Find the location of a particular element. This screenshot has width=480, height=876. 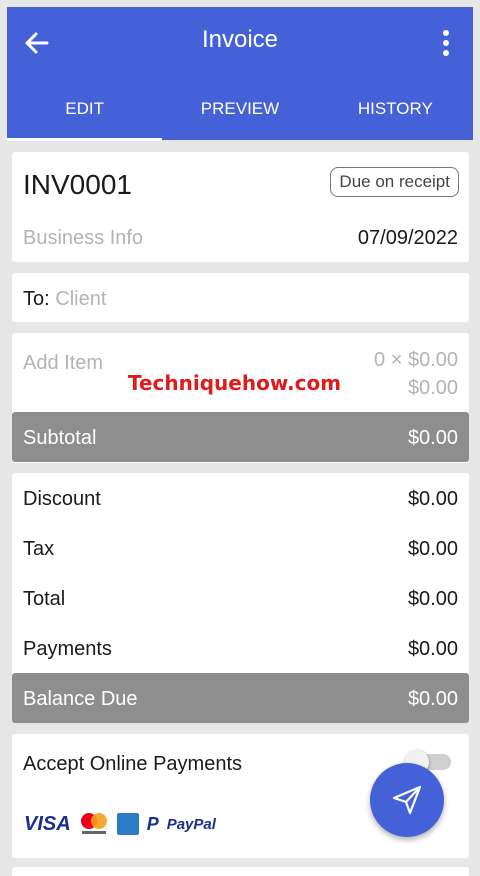

discount-value: $0.00 is located at coordinates (433, 499).